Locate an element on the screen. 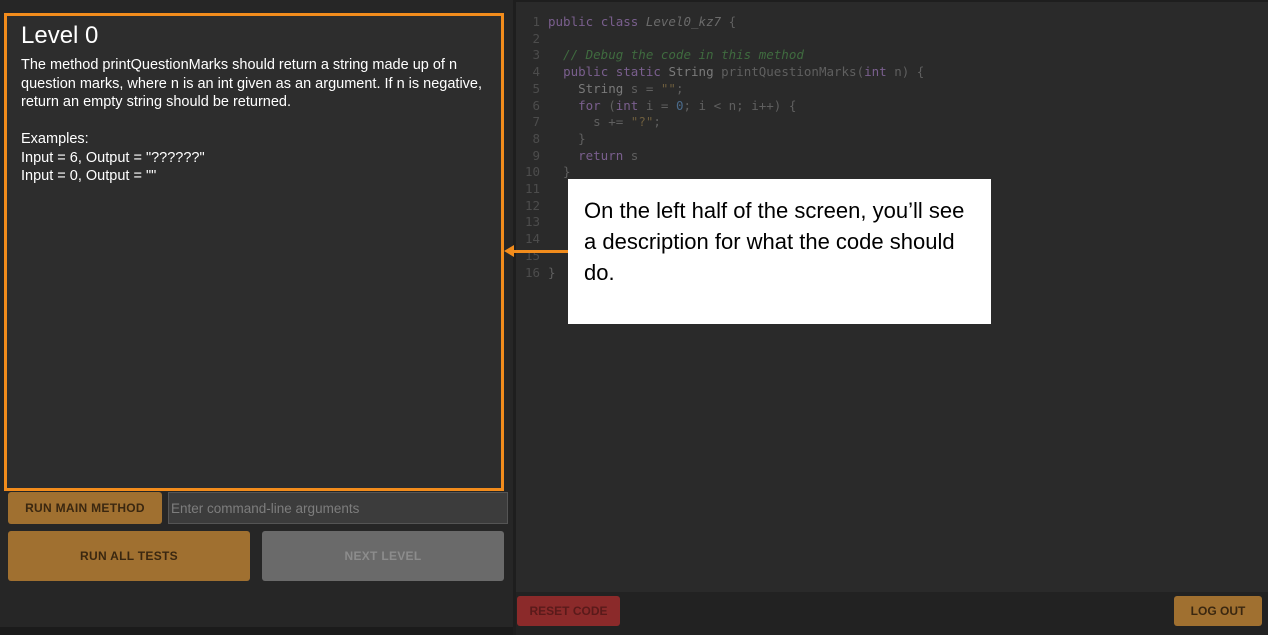  line-number: 5 is located at coordinates (536, 88).